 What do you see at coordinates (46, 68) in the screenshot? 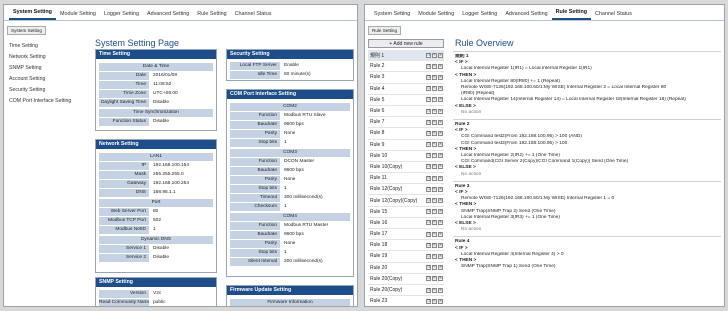
I see `sidebar-item-snmp-setting: SNMP Setting` at bounding box center [46, 68].